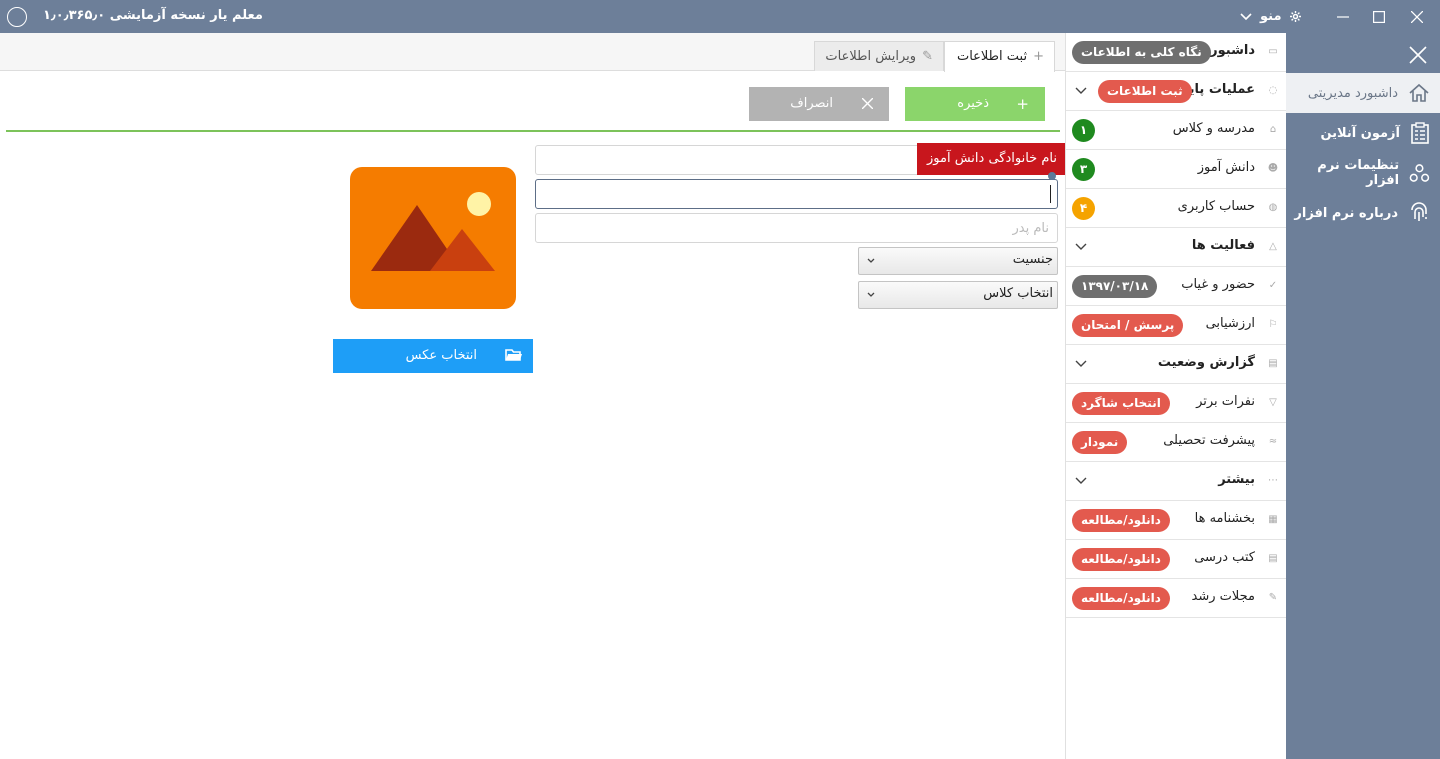  Describe the element at coordinates (1419, 211) in the screenshot. I see `fingerprint-icon` at that location.